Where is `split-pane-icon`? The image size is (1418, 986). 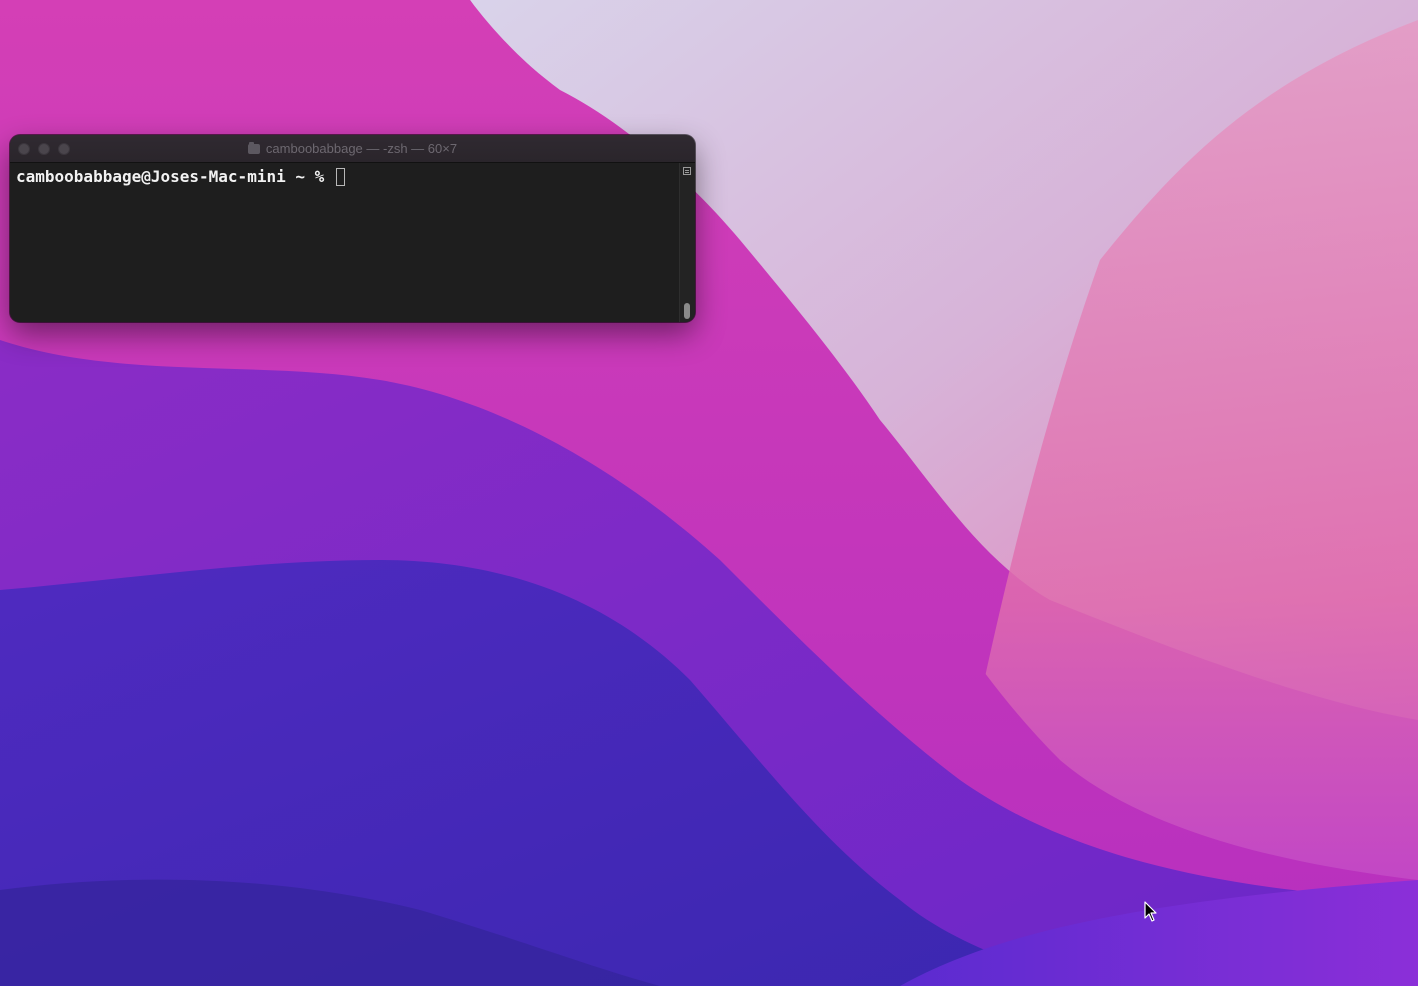
split-pane-icon is located at coordinates (687, 171).